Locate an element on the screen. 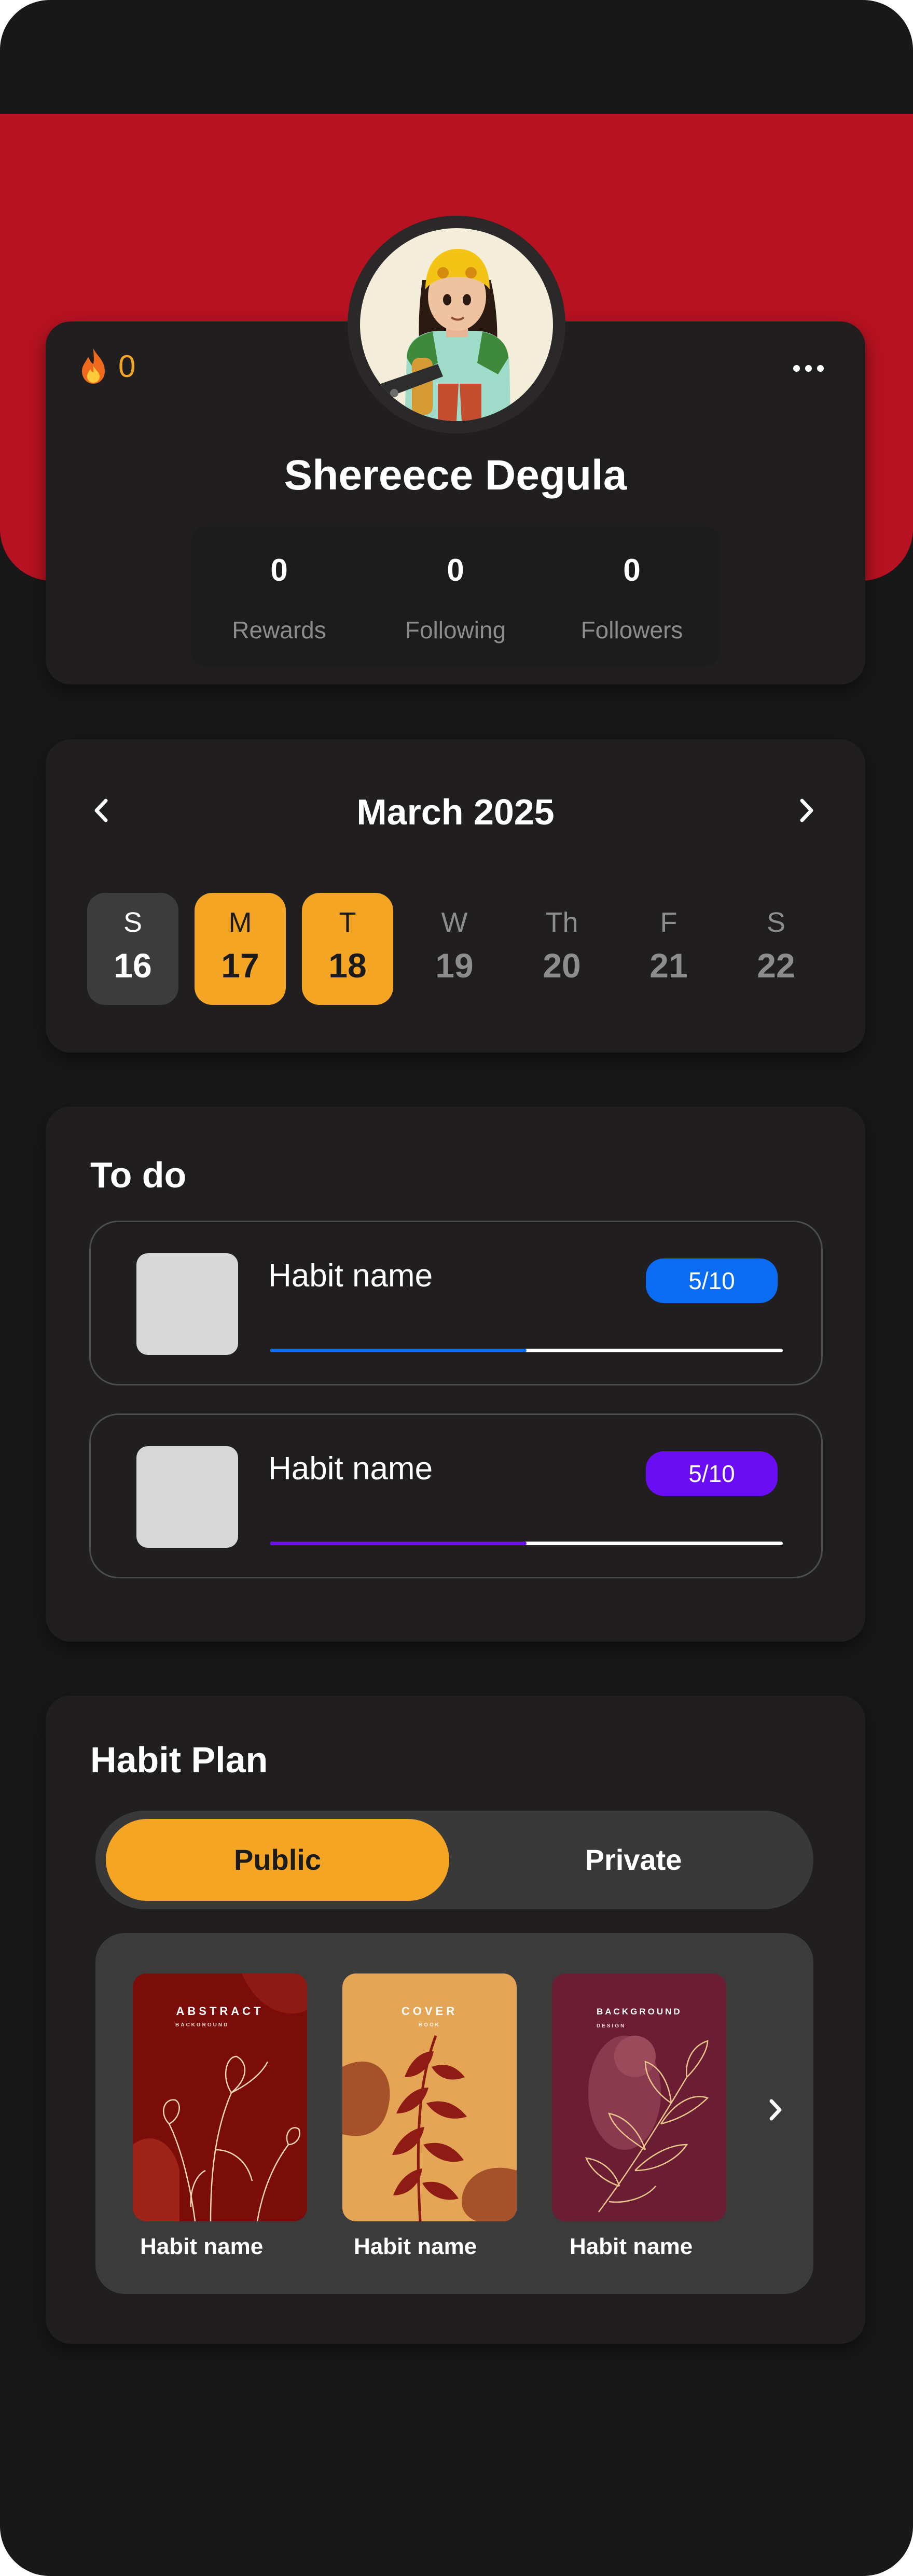 The image size is (913, 2576). private-tab: Private is located at coordinates (634, 1860).